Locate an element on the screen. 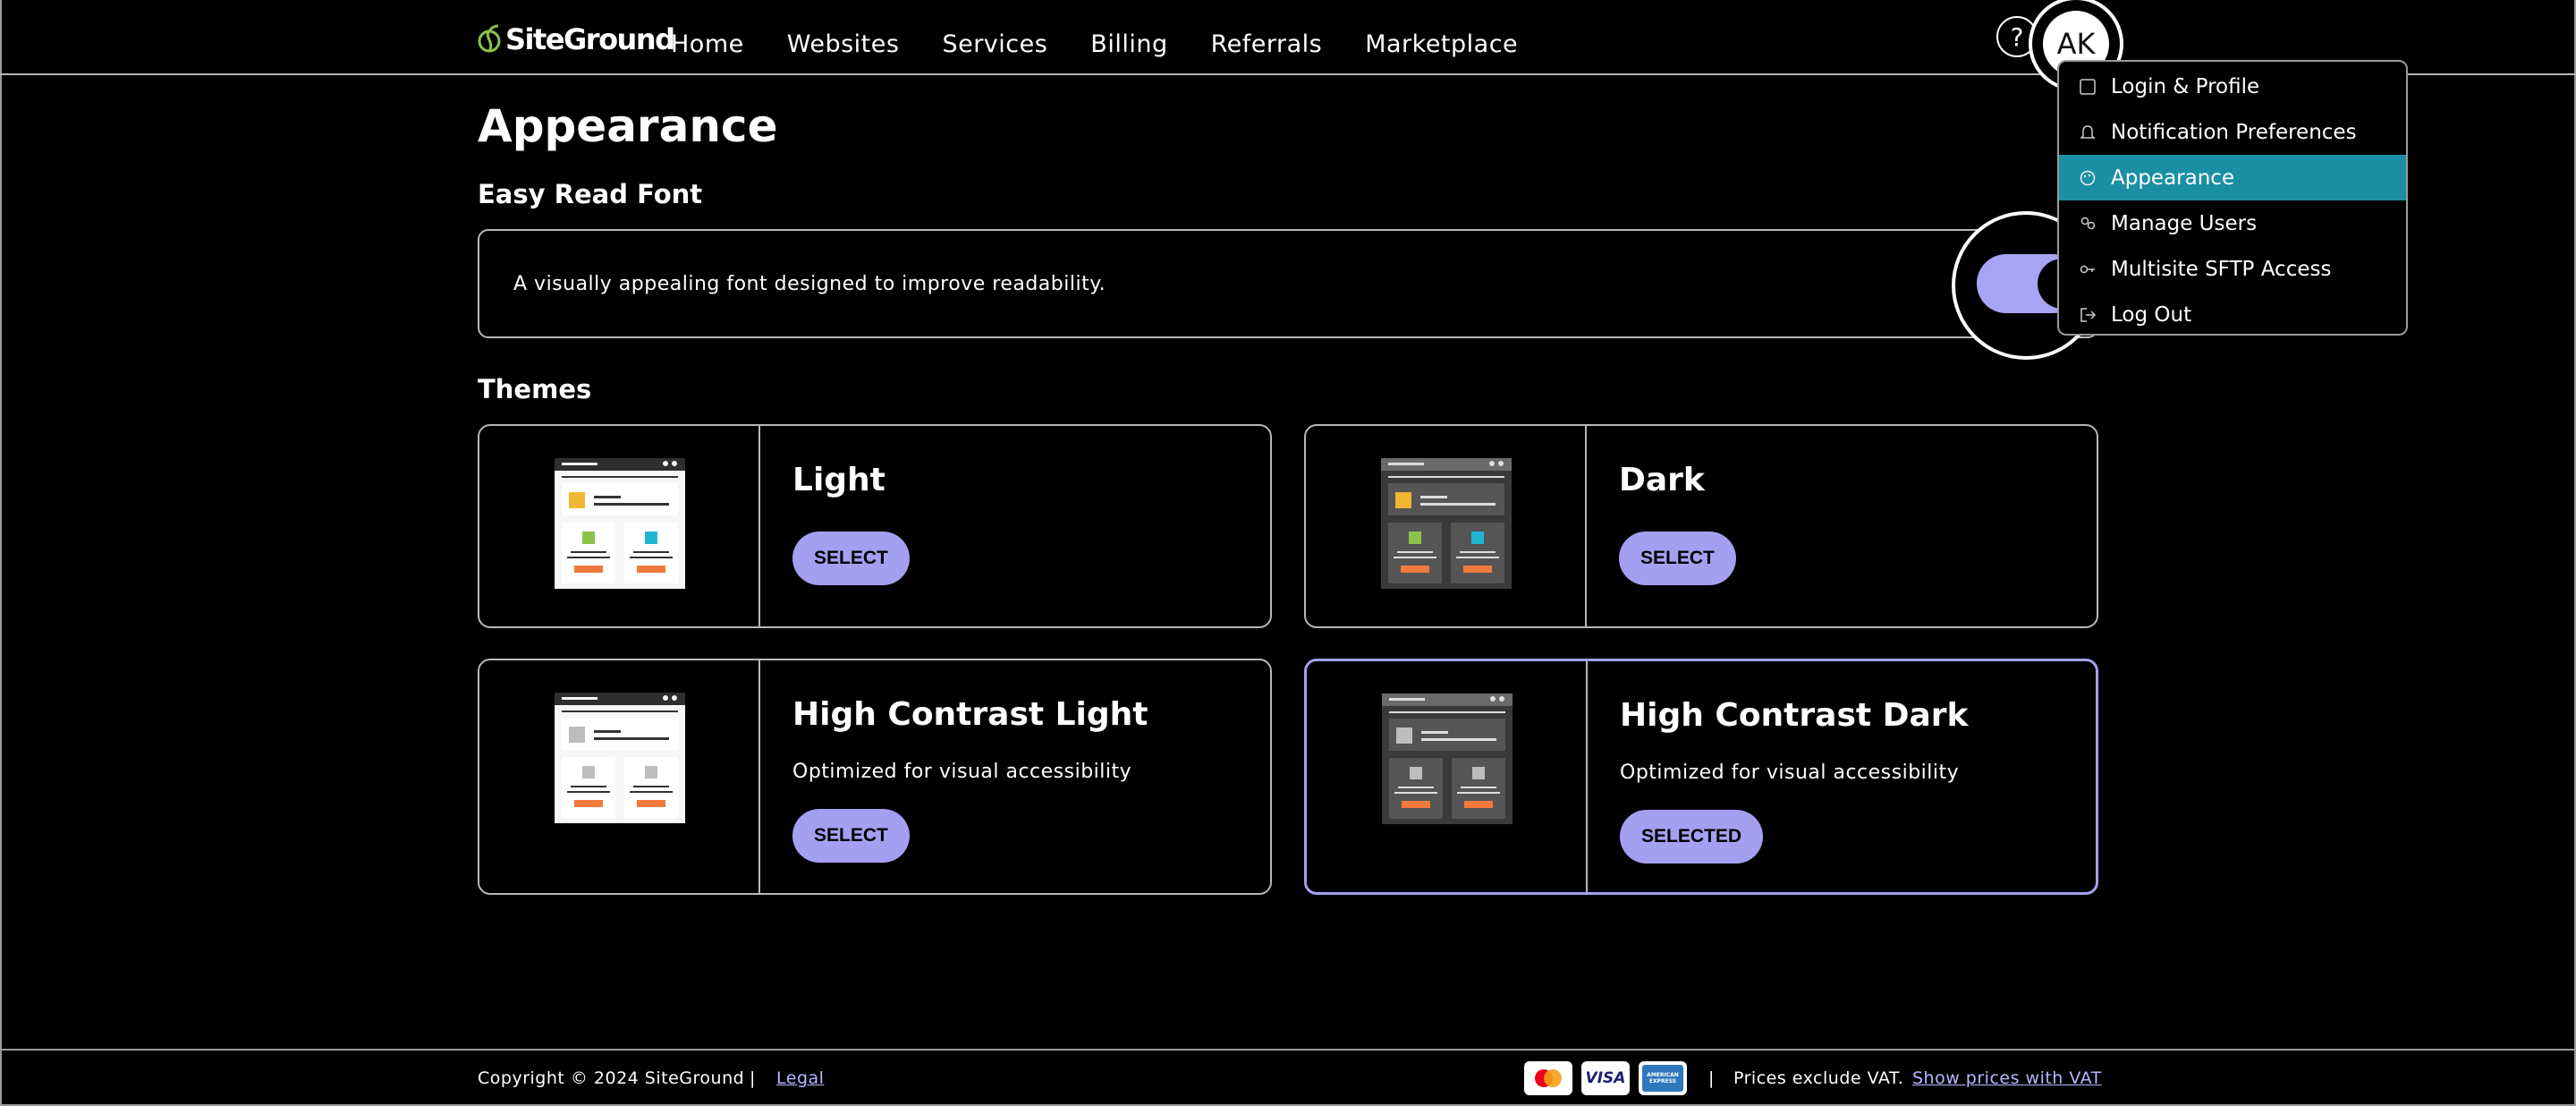  legal-link: Legal is located at coordinates (800, 1078).